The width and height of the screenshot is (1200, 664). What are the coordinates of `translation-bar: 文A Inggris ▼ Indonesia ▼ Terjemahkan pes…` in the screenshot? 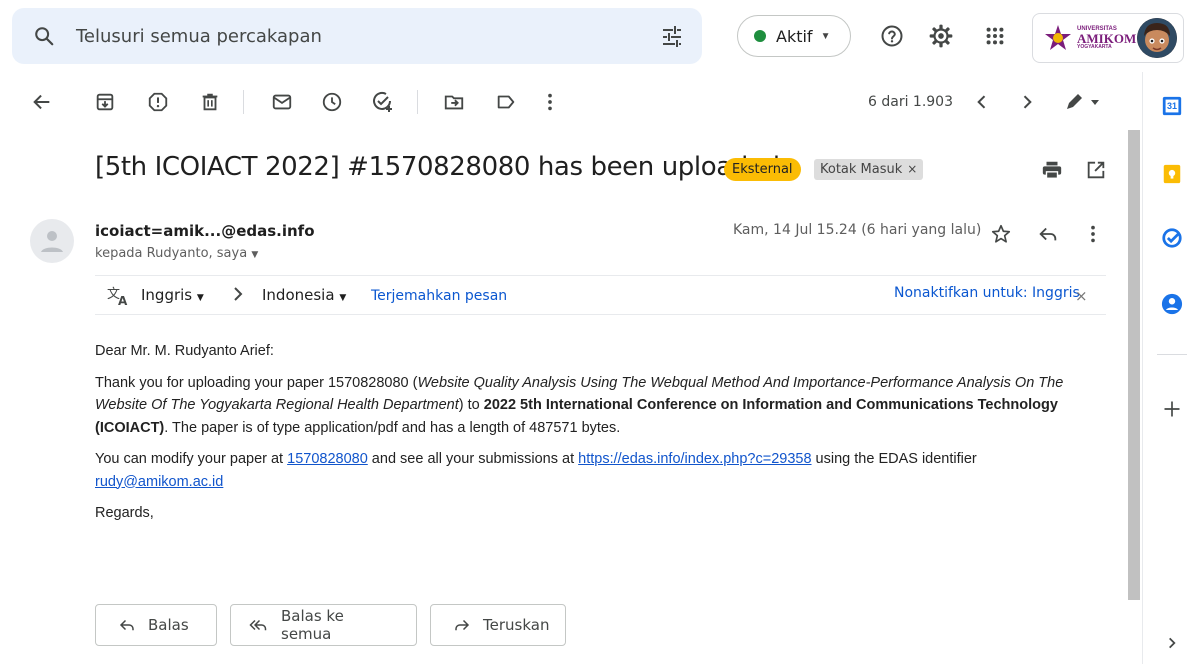 It's located at (600, 295).